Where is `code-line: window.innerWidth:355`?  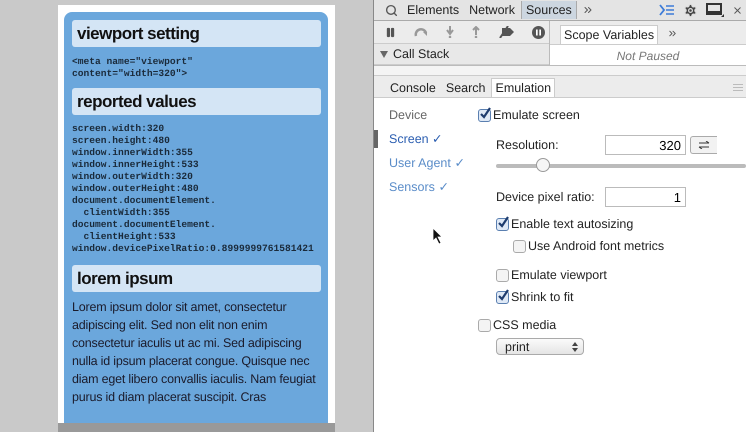
code-line: window.innerWidth:355 is located at coordinates (133, 153).